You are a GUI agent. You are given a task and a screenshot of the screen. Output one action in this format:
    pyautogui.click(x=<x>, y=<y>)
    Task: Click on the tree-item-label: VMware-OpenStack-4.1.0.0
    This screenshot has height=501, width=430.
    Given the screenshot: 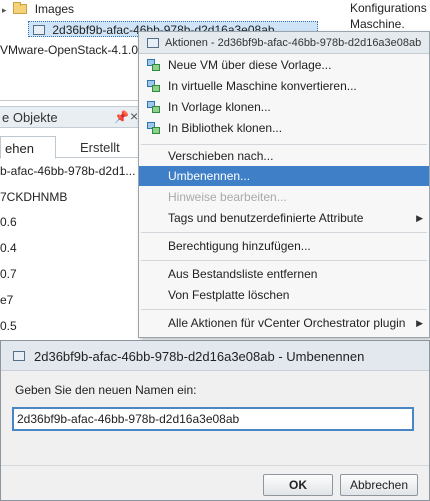 What is the action you would take?
    pyautogui.click(x=74, y=50)
    